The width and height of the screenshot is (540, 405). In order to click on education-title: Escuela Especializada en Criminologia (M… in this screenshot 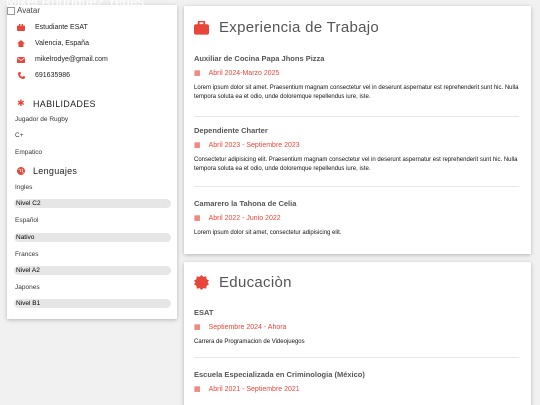, I will do `click(279, 374)`.